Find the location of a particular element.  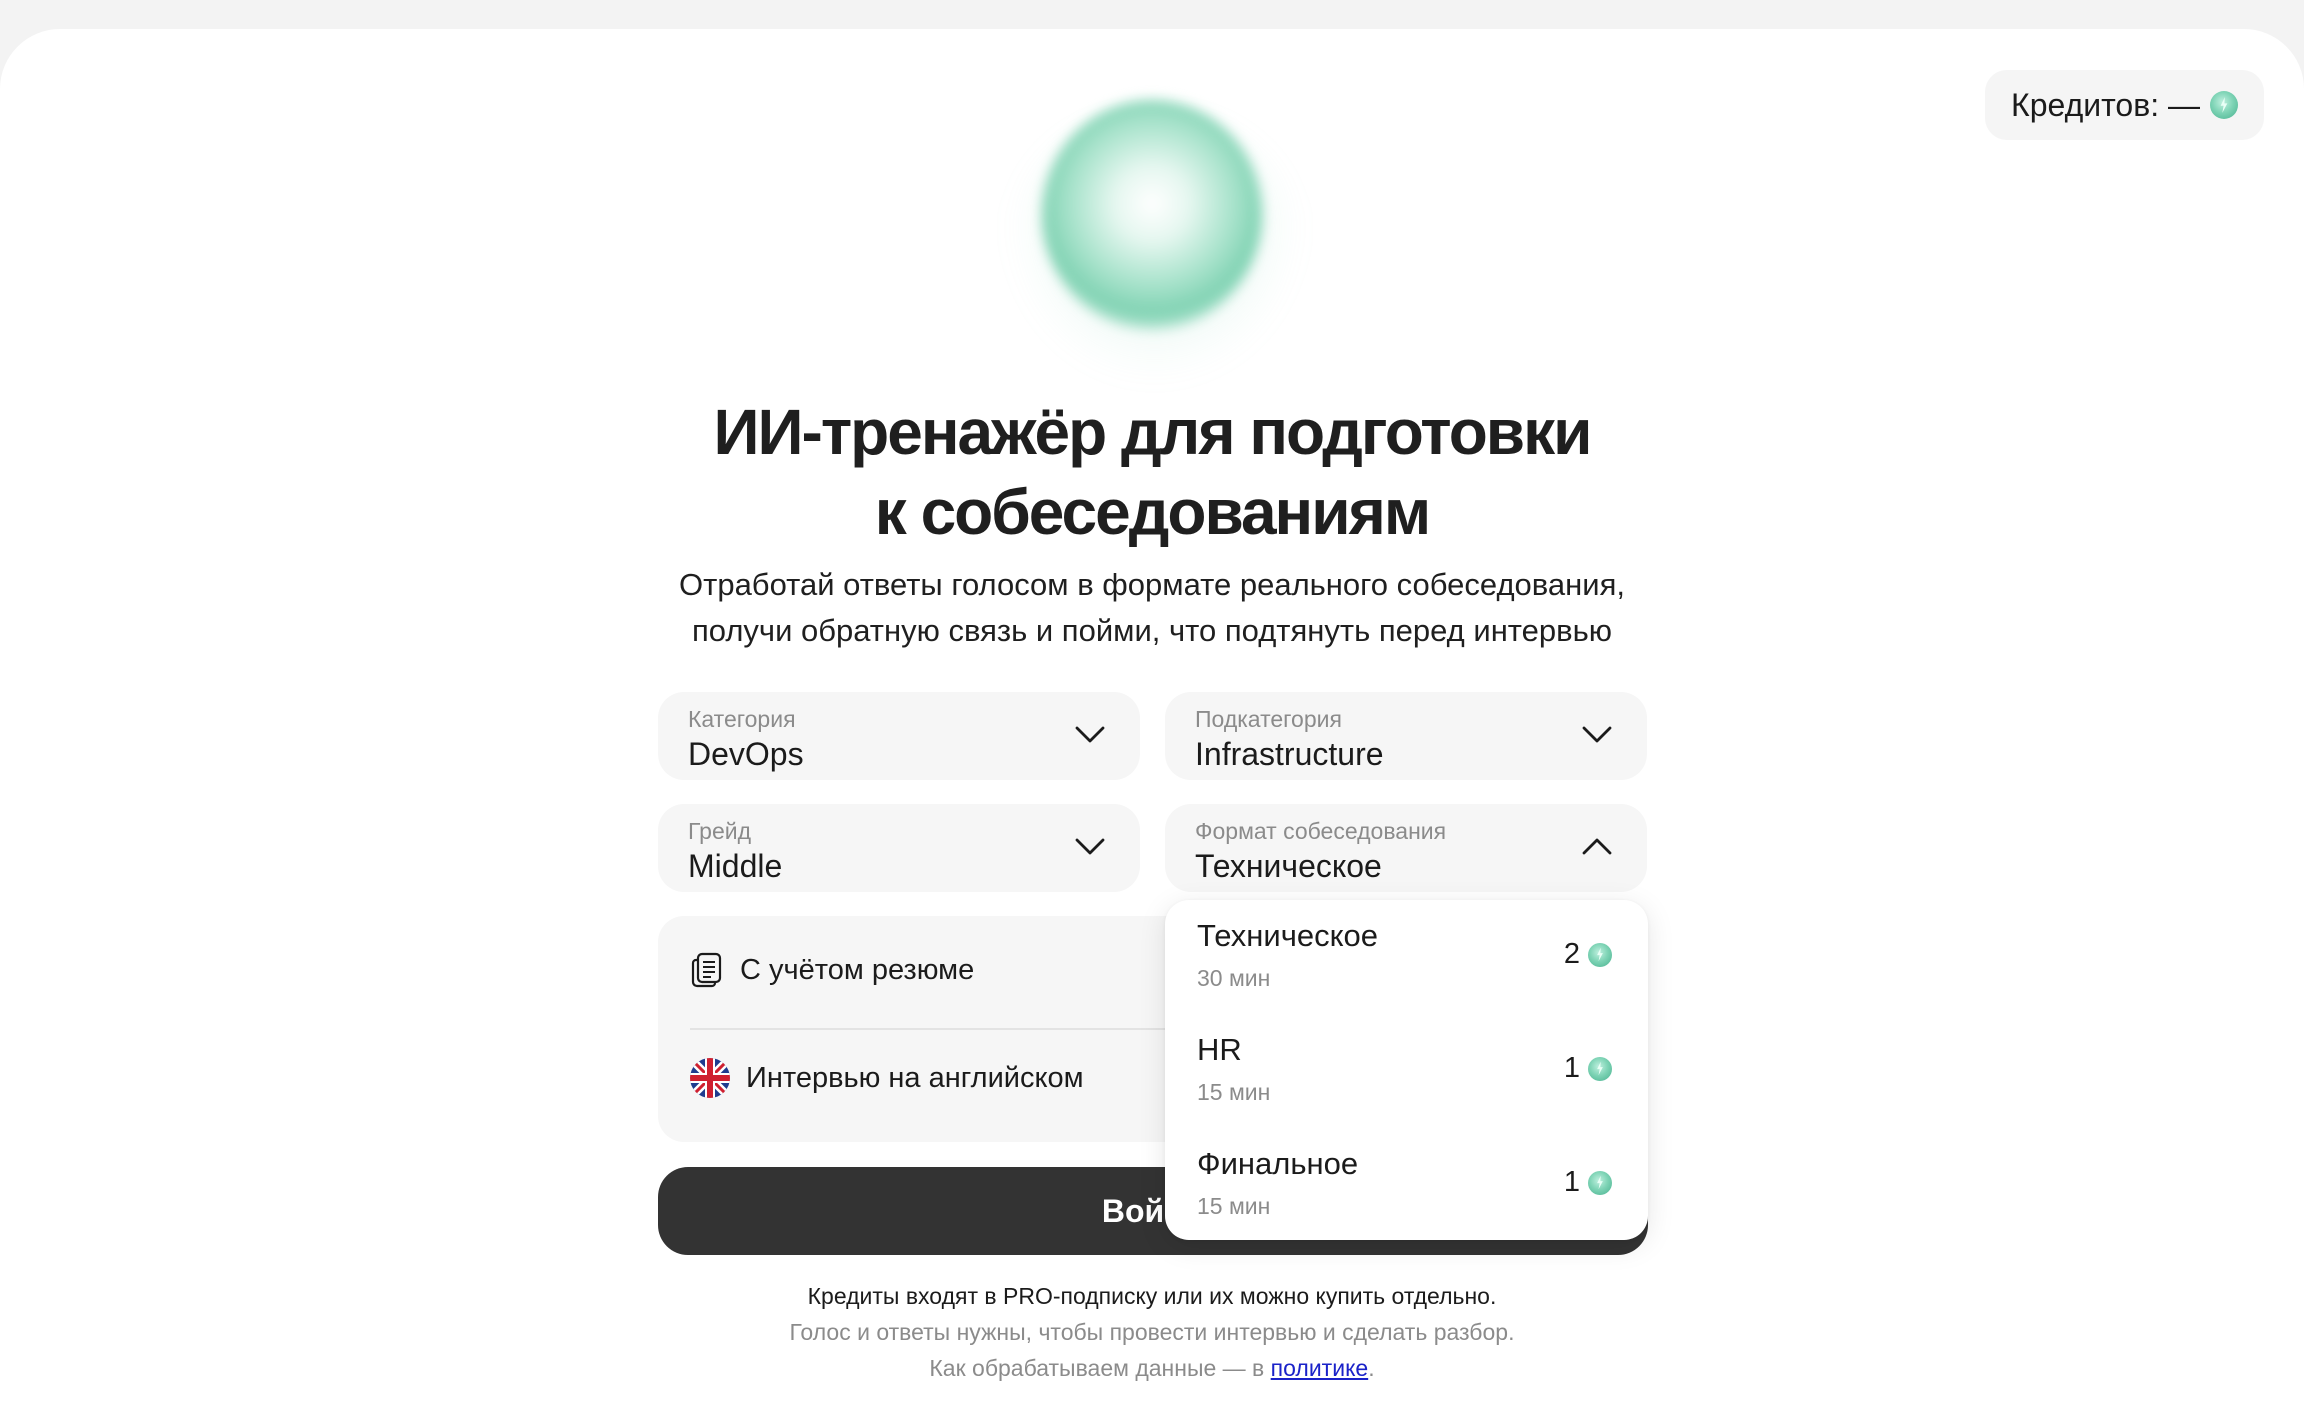

format-option-name: Техническое is located at coordinates (1287, 935).